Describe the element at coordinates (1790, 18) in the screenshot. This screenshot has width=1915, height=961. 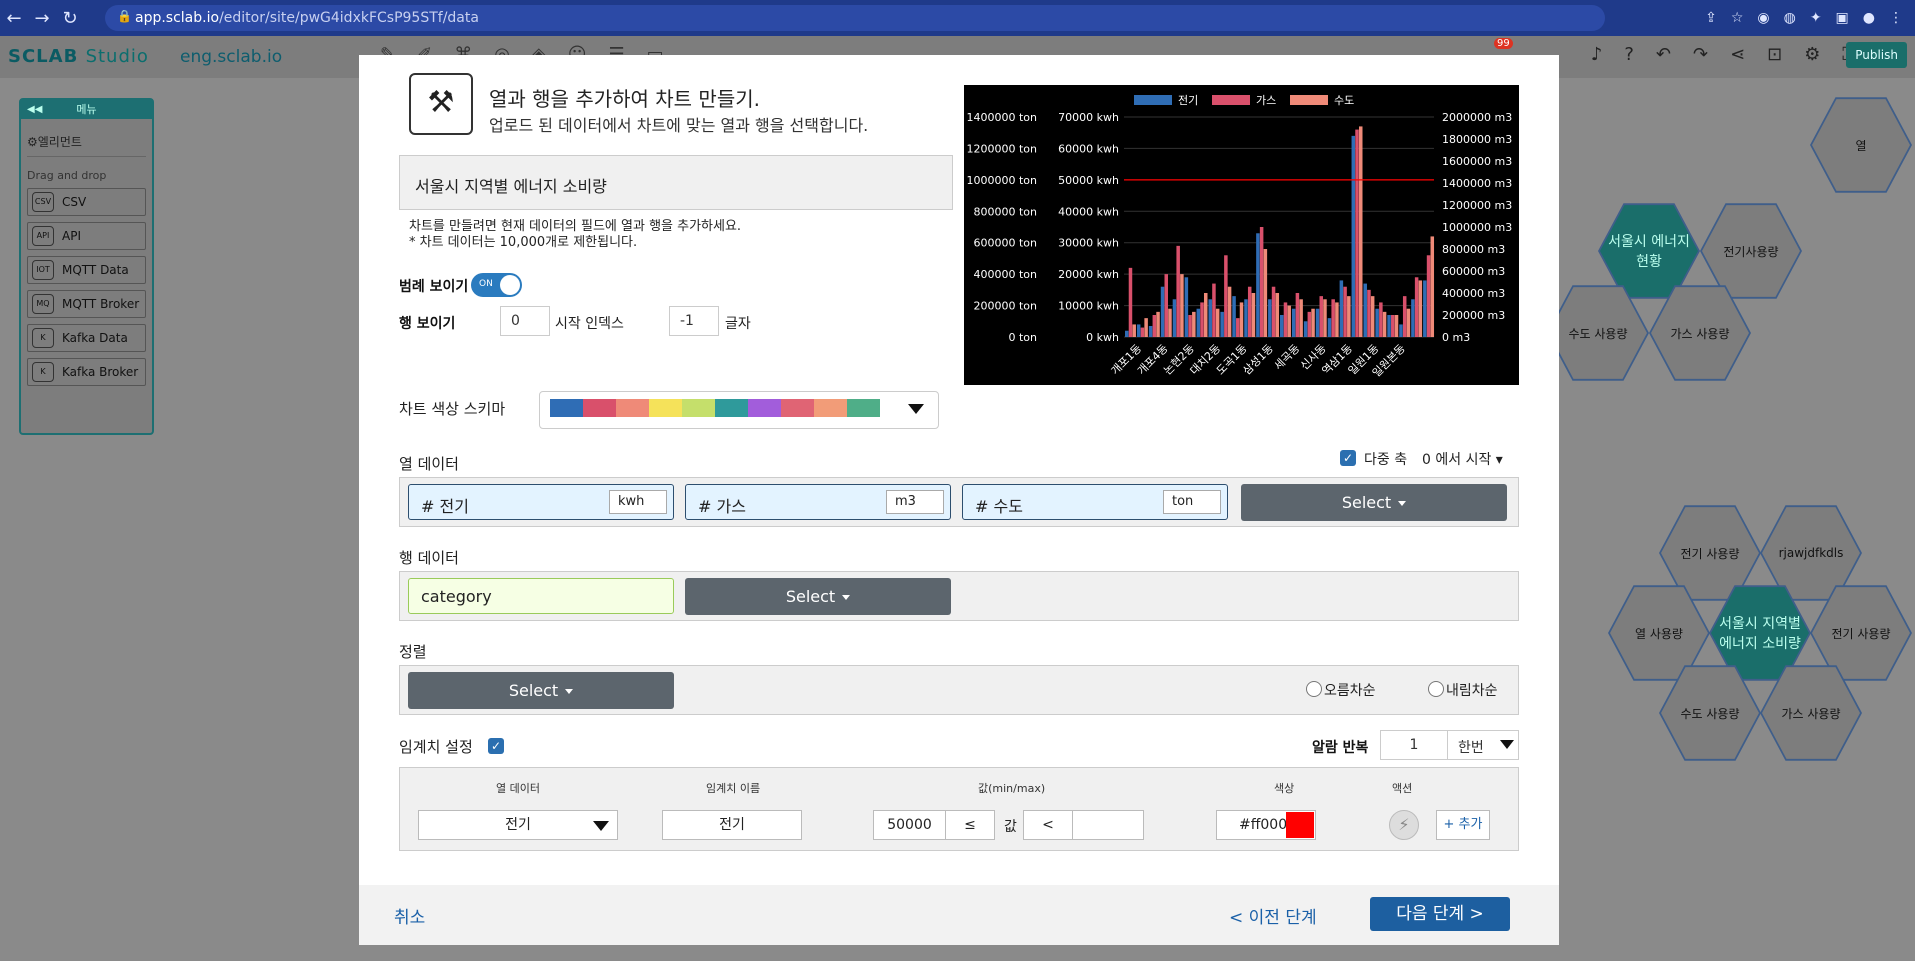
I see `extension-icon: ◍` at that location.